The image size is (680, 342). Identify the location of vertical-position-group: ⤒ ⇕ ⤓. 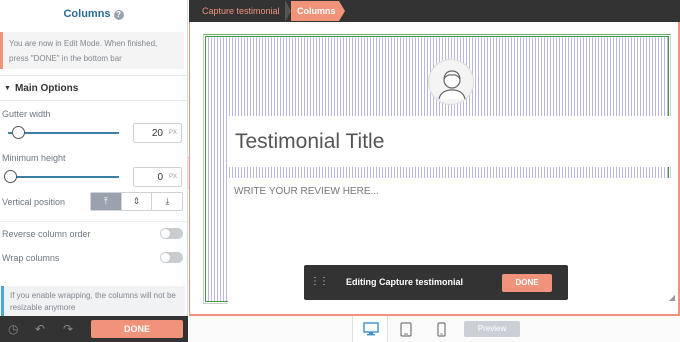
(136, 201).